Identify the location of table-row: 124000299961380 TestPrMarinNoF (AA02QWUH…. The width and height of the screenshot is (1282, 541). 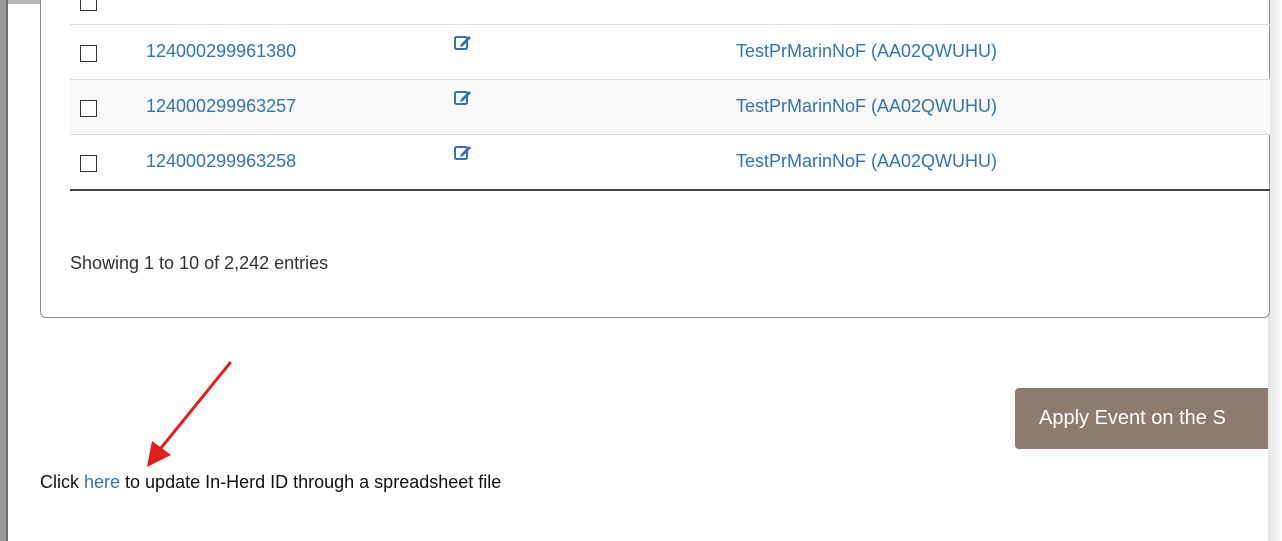
(670, 52).